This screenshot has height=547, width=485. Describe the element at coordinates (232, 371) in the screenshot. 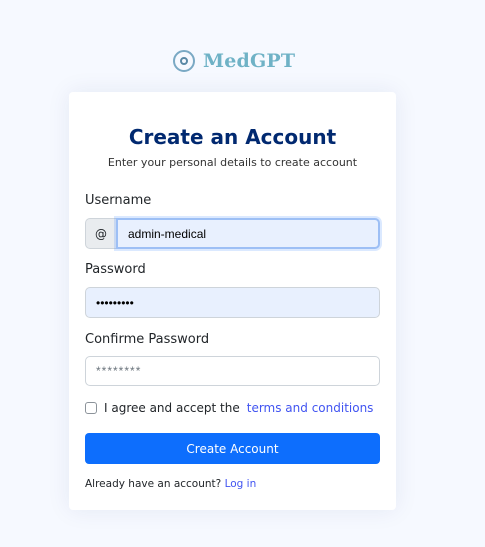

I see `confirm-password-input` at that location.